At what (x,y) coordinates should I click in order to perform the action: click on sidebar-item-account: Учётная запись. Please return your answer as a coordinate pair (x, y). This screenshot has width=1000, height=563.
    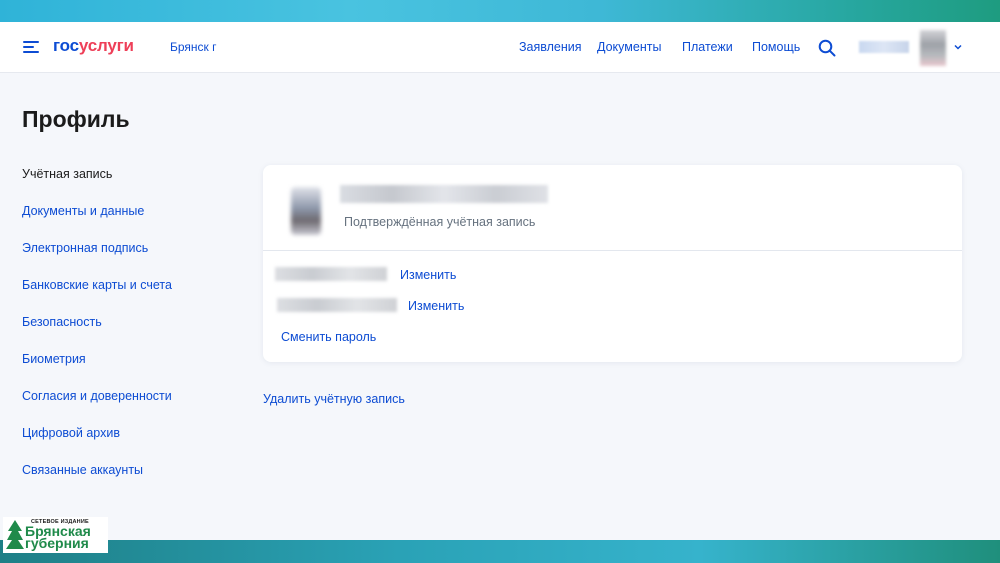
    Looking at the image, I should click on (67, 174).